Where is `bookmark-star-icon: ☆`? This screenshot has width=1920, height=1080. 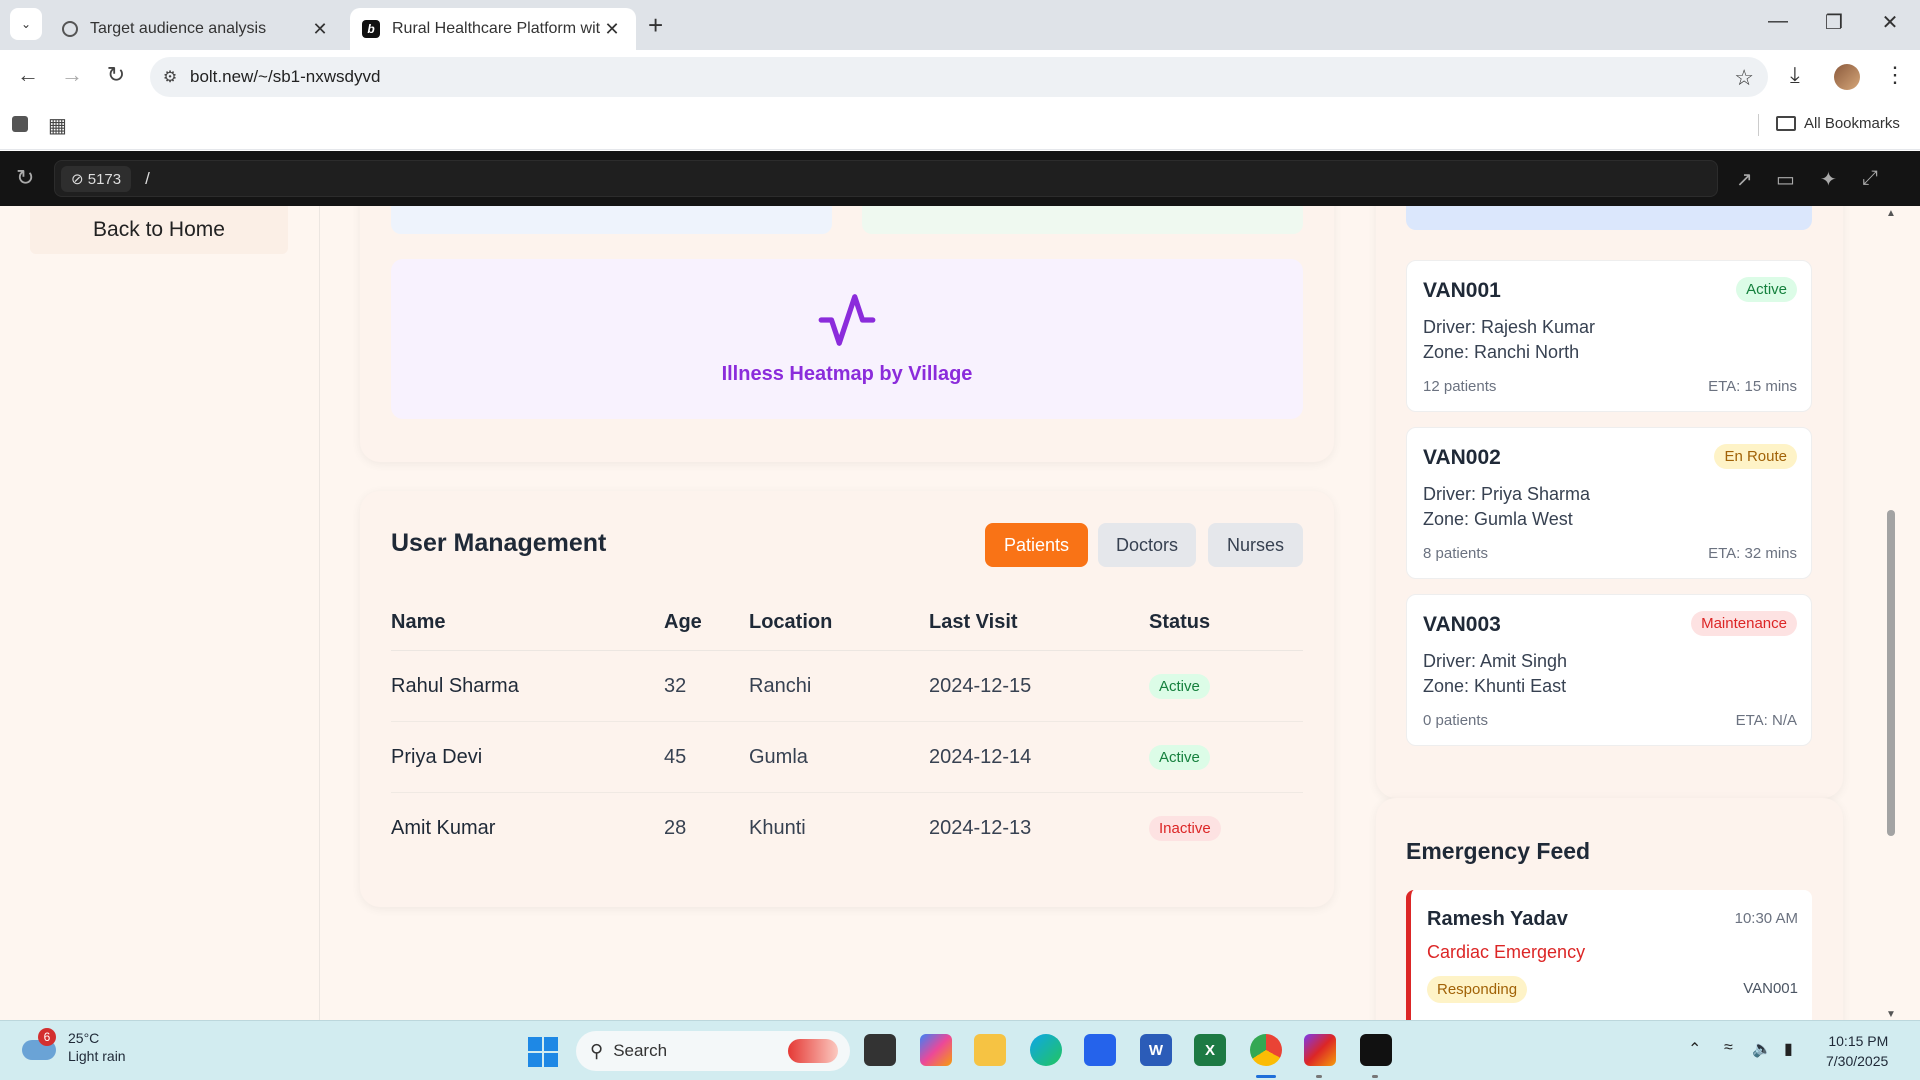
bookmark-star-icon: ☆ is located at coordinates (1744, 78).